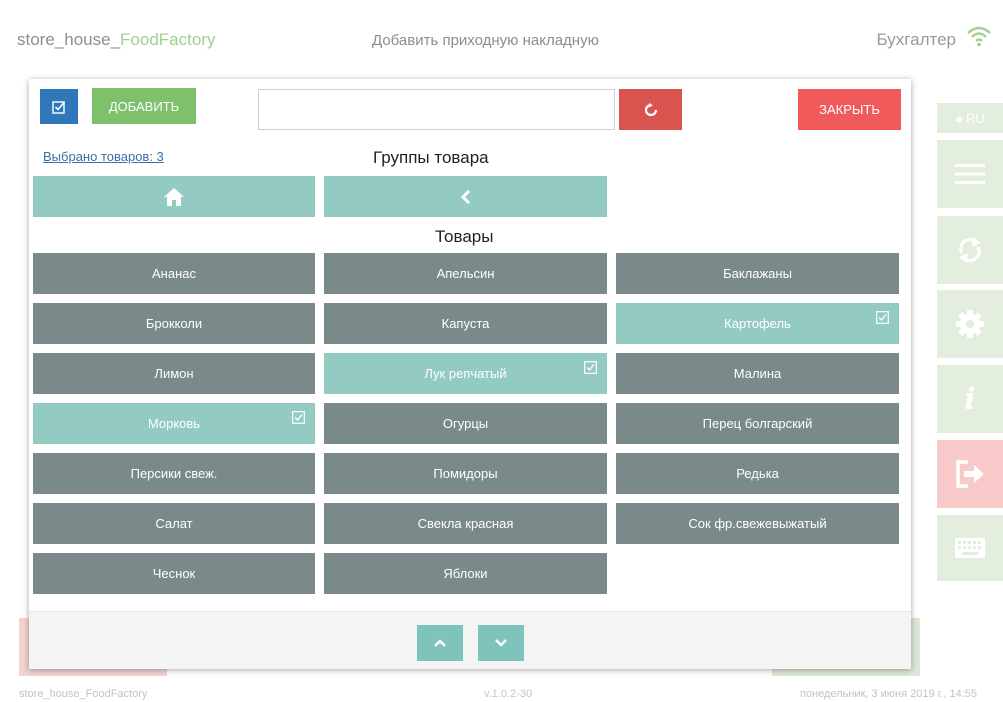  I want to click on product-tile: Лимон, so click(174, 373).